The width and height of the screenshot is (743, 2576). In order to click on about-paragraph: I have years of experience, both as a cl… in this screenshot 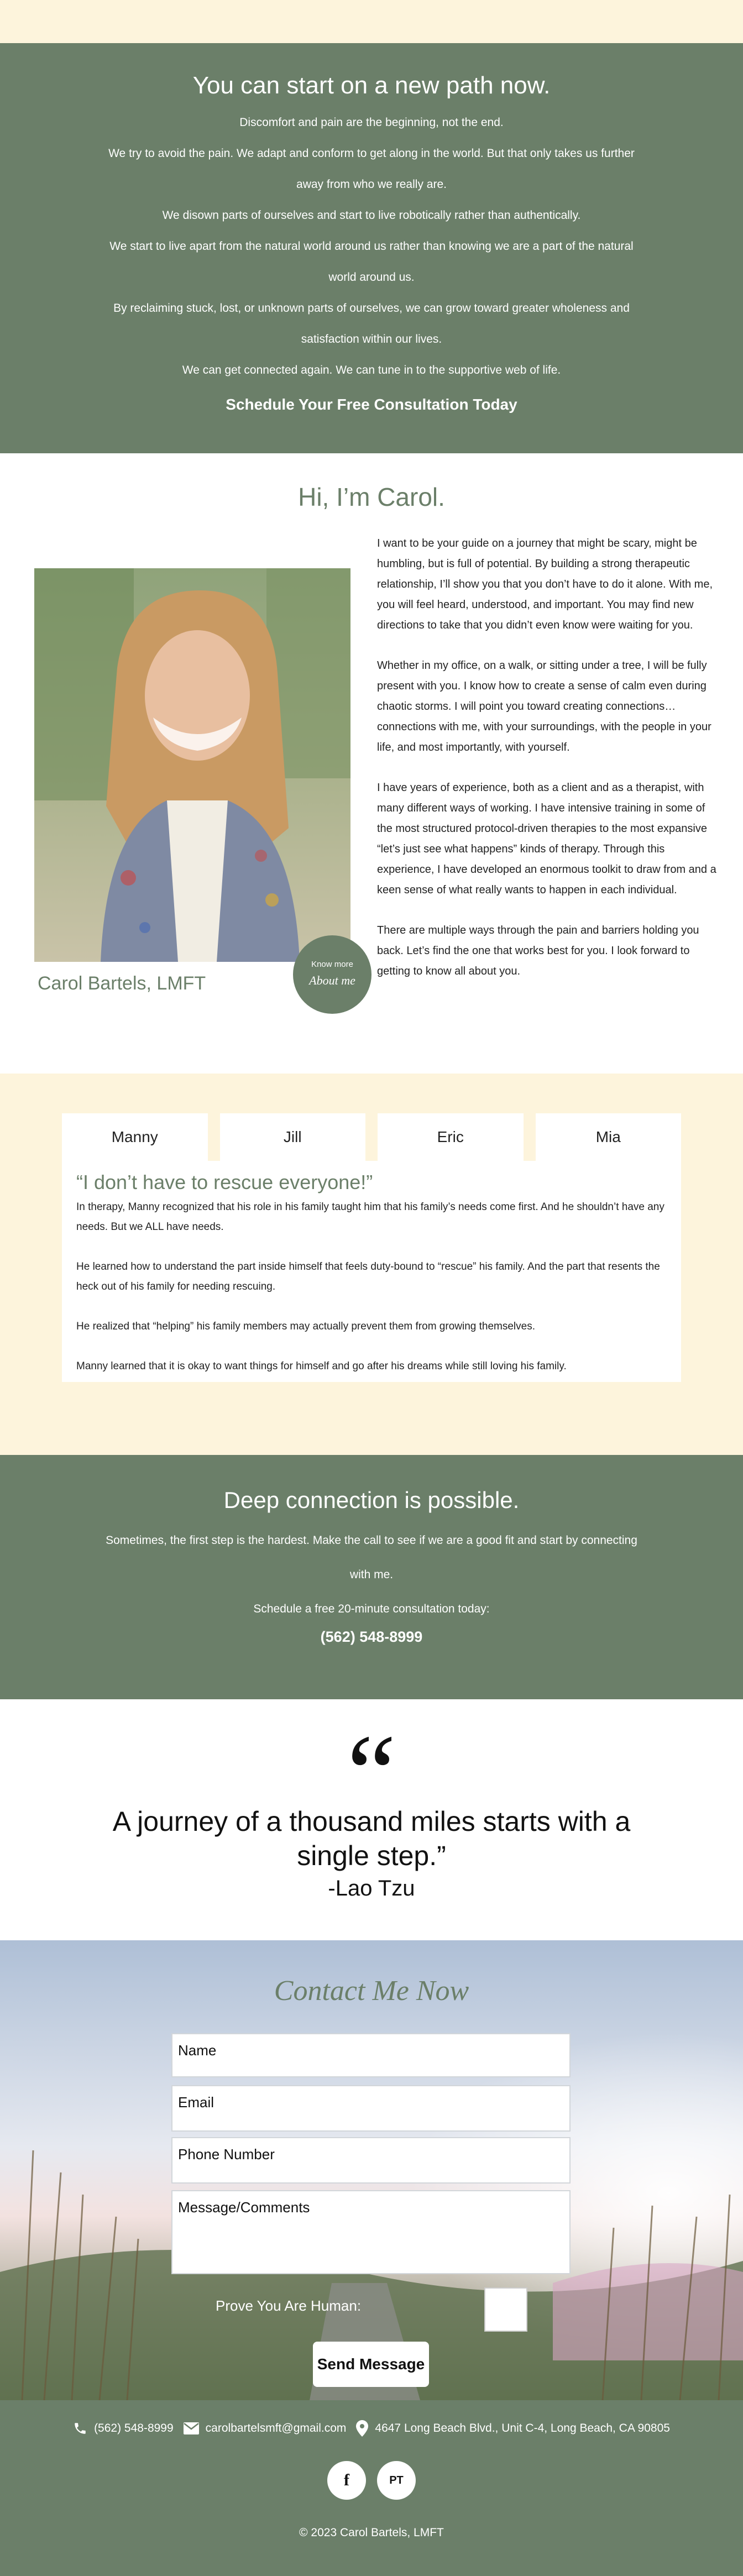, I will do `click(546, 839)`.